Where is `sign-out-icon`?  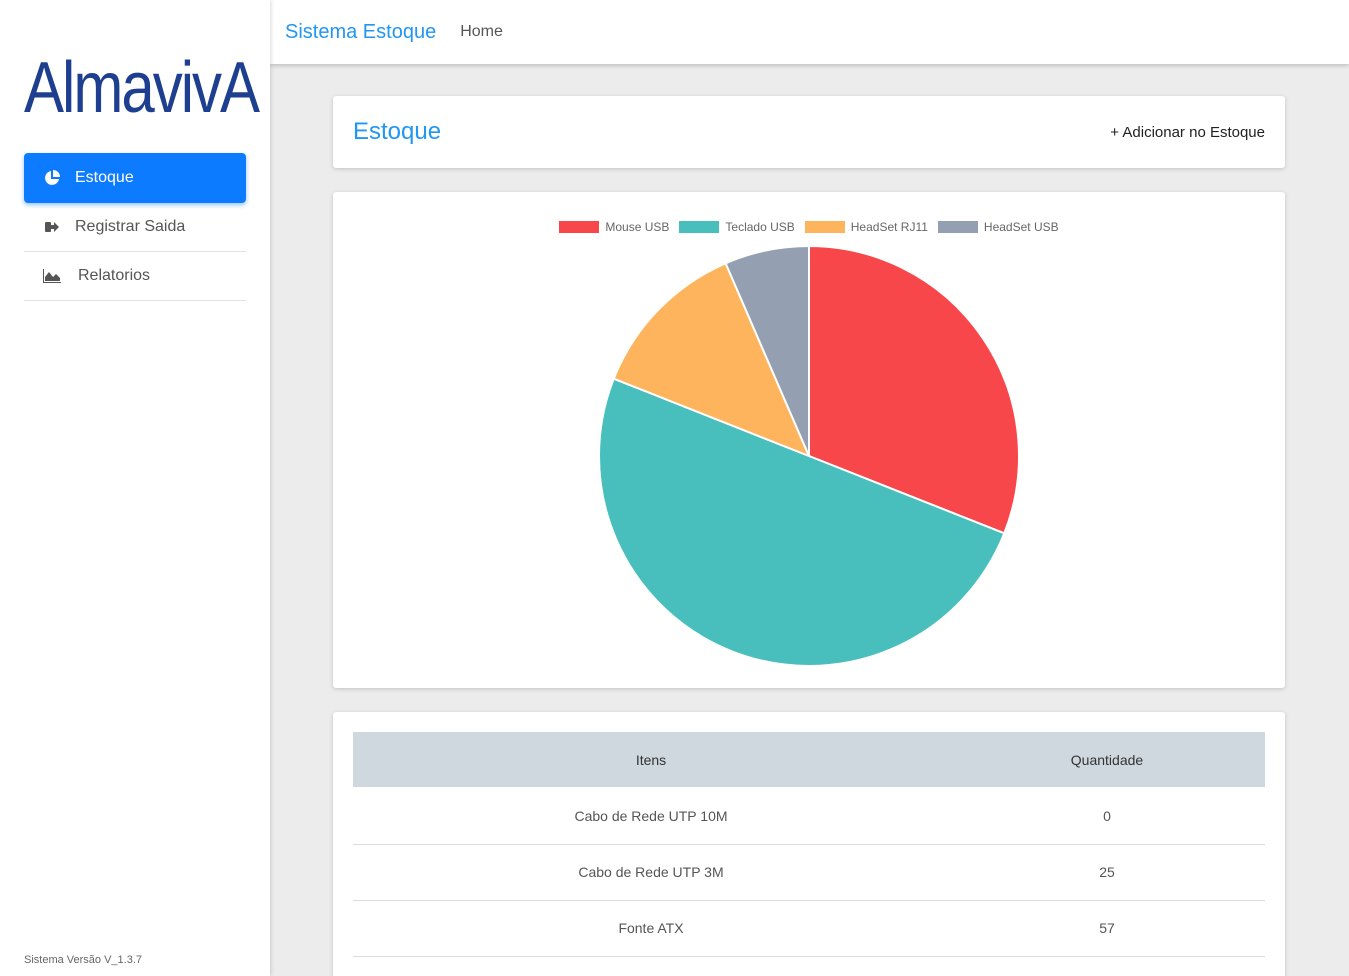 sign-out-icon is located at coordinates (52, 227).